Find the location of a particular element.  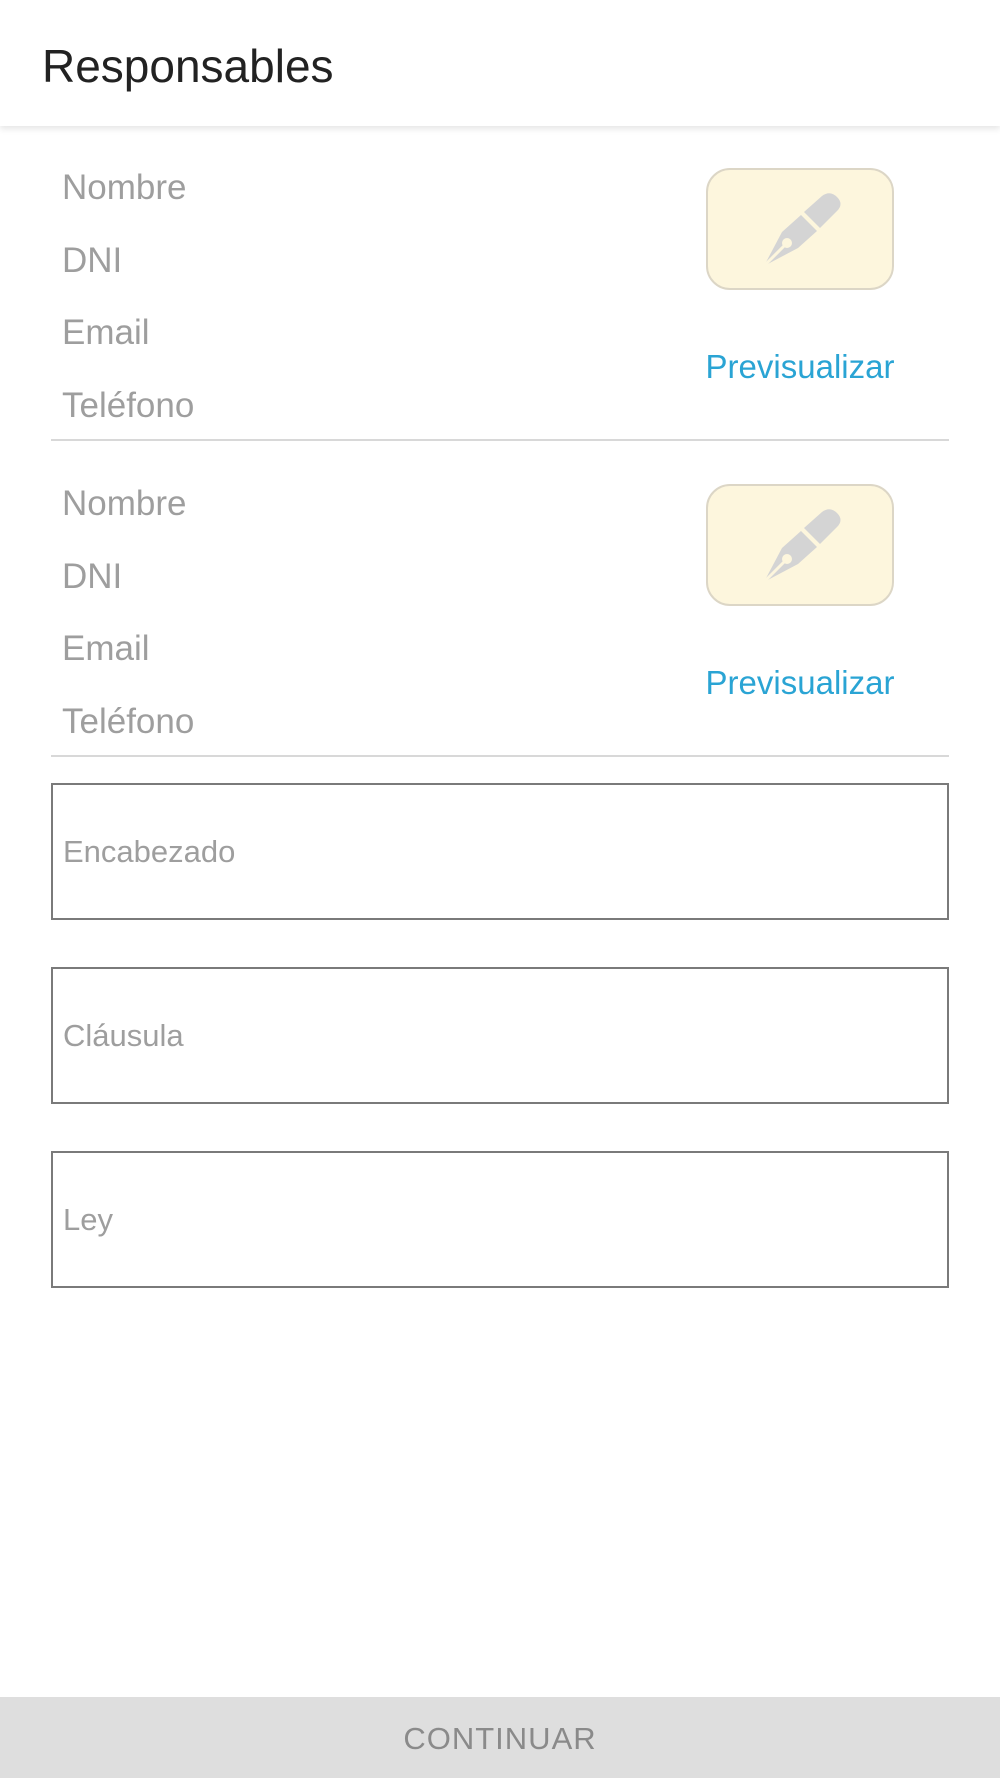

clausula-input is located at coordinates (500, 1035).